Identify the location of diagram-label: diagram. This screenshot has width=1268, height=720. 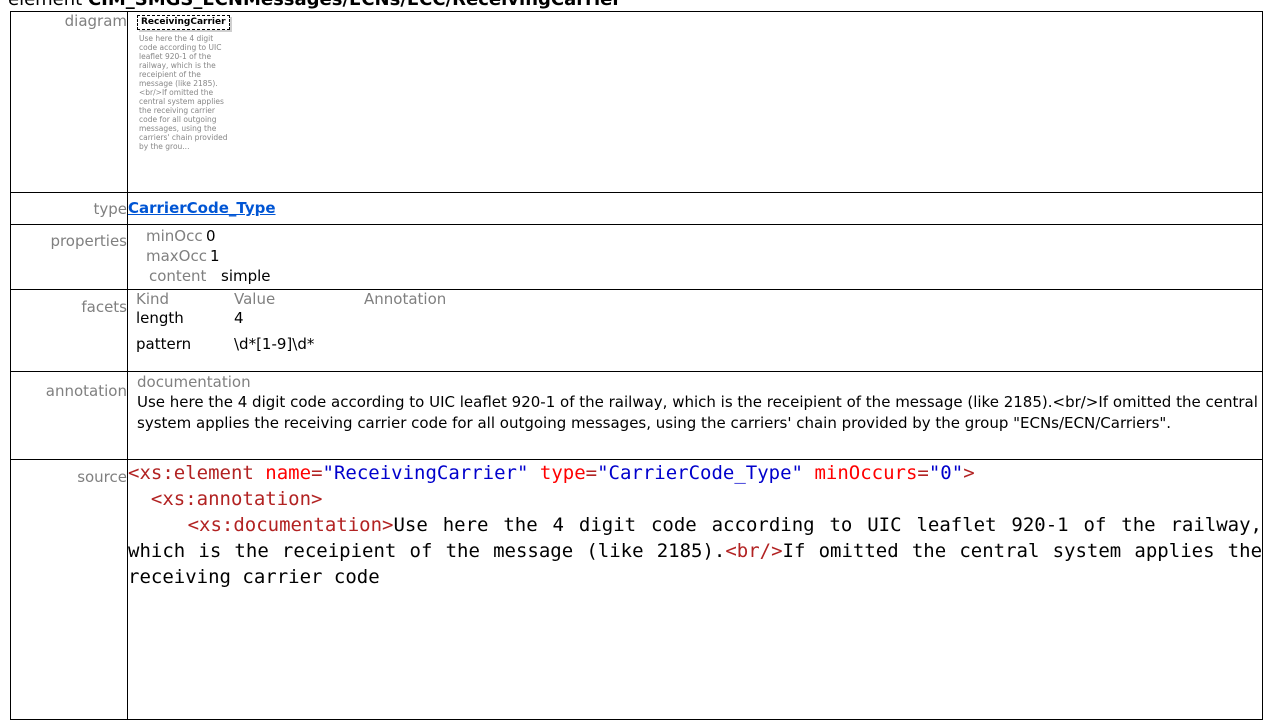
(69, 102).